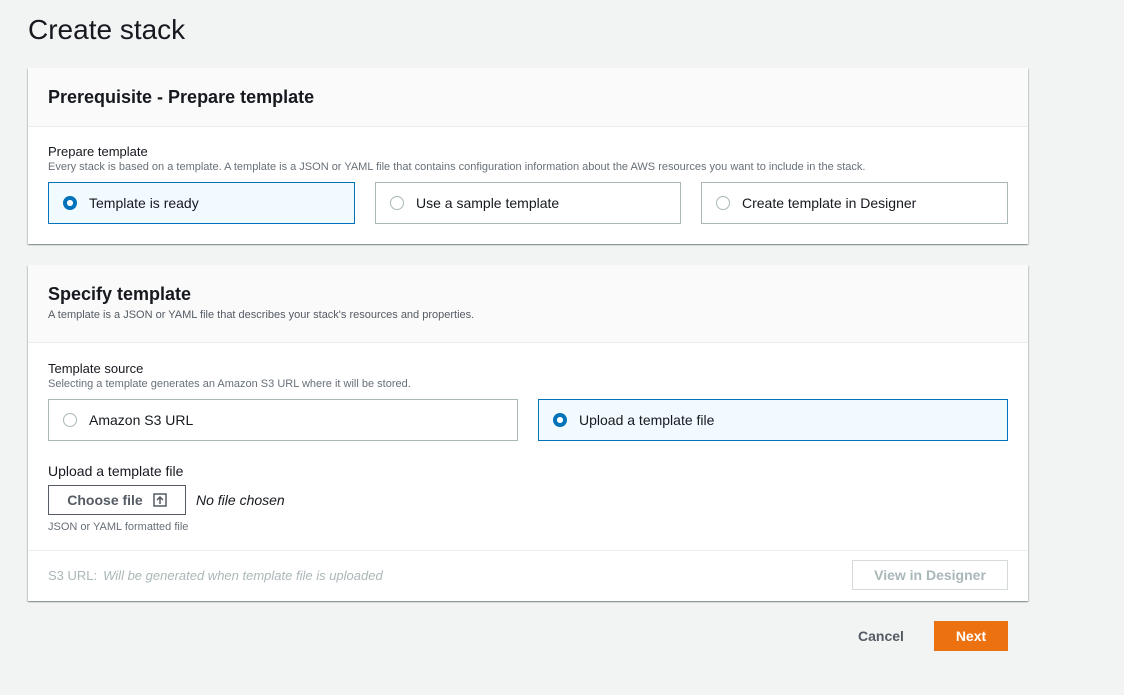  What do you see at coordinates (116, 471) in the screenshot?
I see `upload-template-file-label: Upload a template file` at bounding box center [116, 471].